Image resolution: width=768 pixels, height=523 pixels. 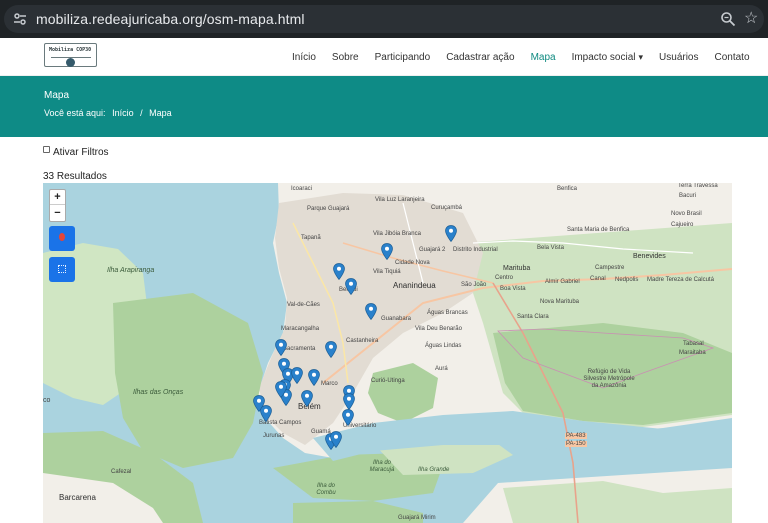 I want to click on map-label: Maracangalha, so click(x=300, y=329).